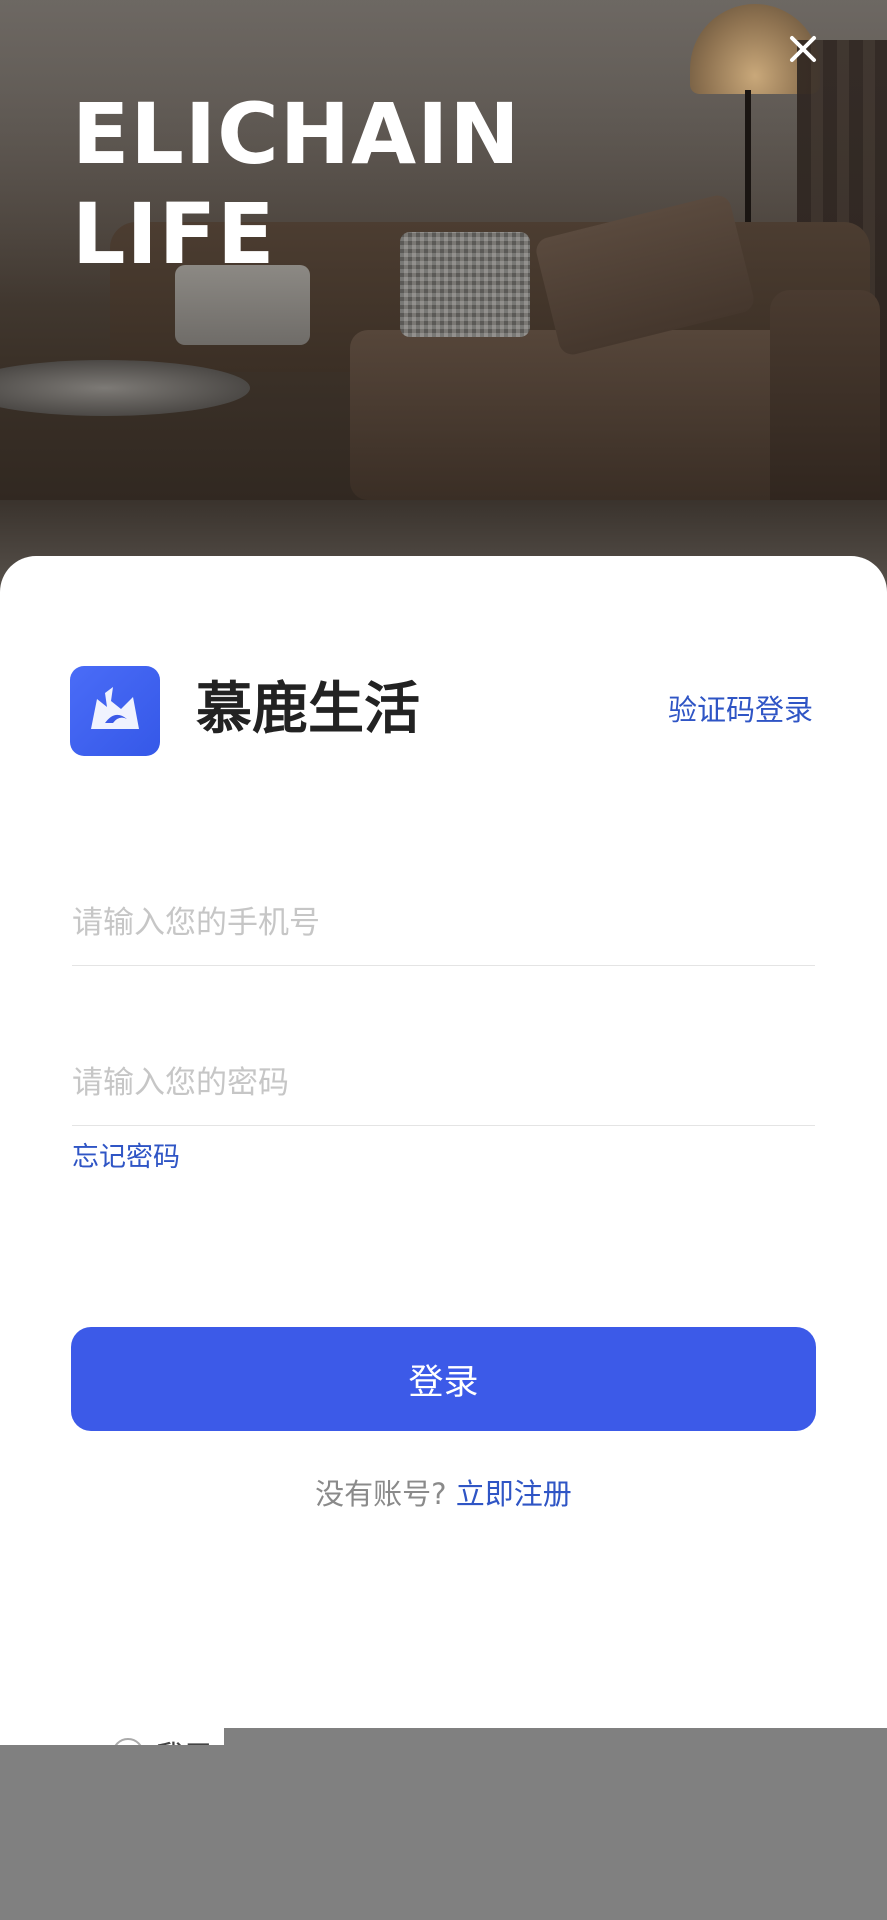 This screenshot has height=1920, width=887. I want to click on register-link: 立即注册, so click(514, 1494).